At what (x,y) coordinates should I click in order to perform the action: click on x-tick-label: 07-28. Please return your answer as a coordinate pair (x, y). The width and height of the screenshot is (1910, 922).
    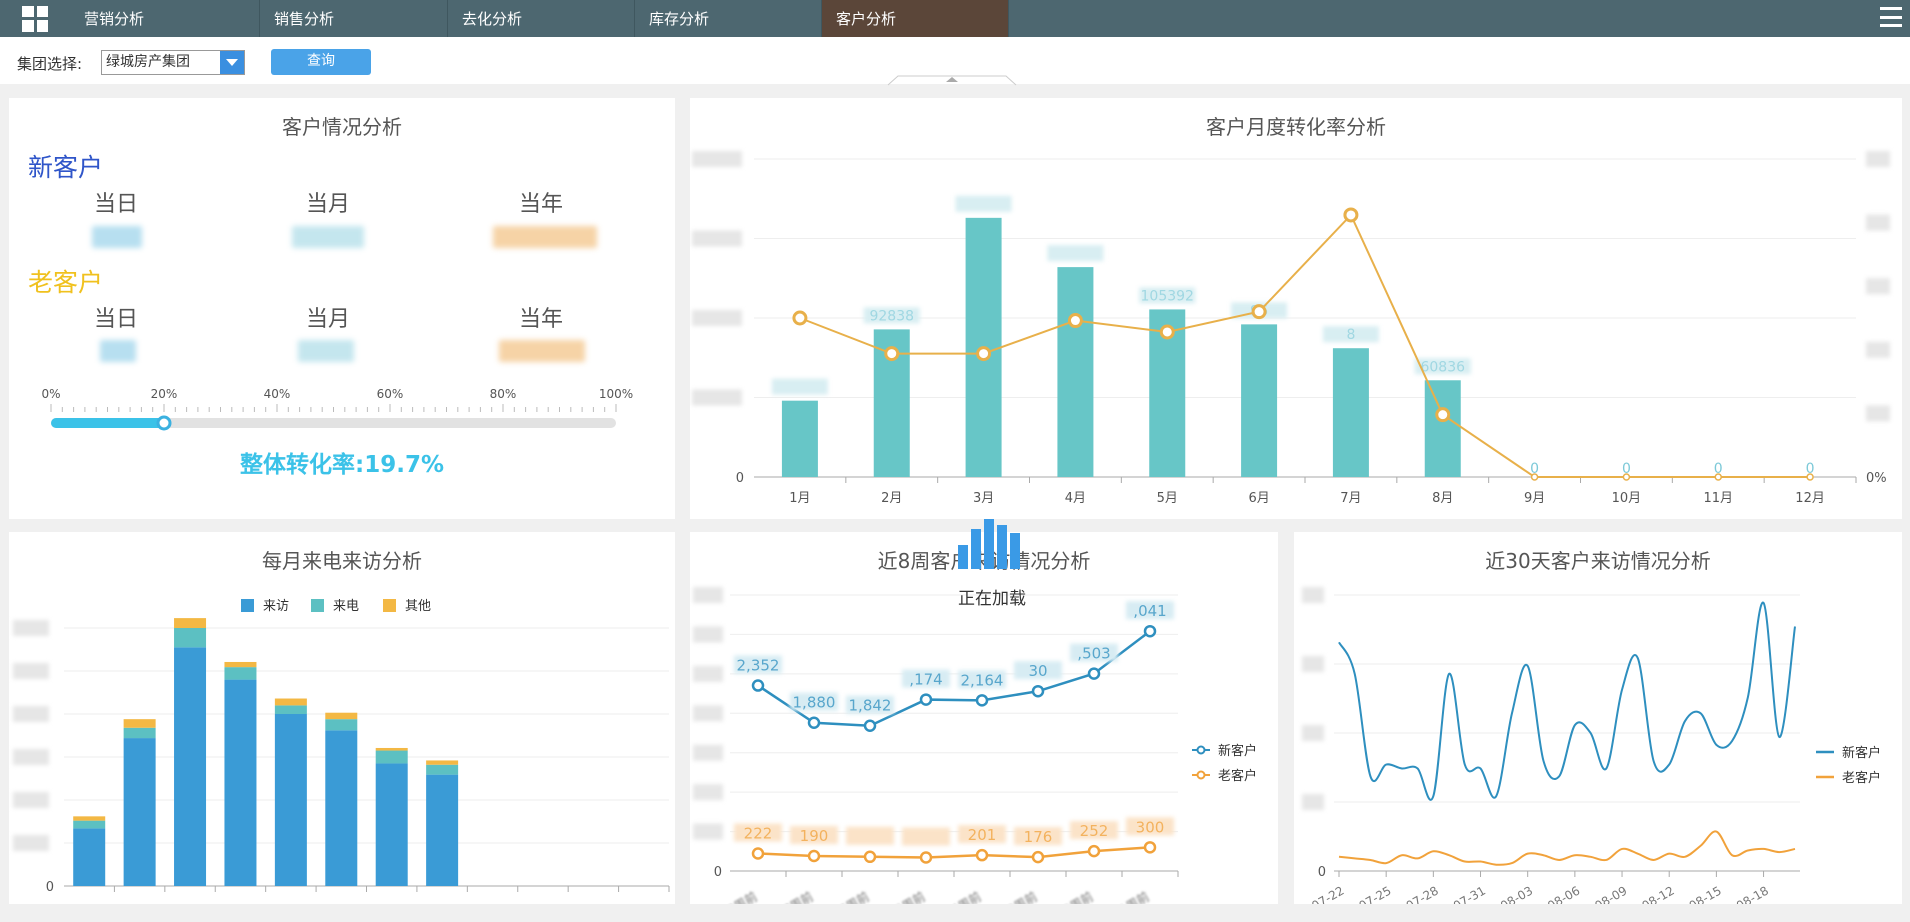
    Looking at the image, I should click on (1422, 893).